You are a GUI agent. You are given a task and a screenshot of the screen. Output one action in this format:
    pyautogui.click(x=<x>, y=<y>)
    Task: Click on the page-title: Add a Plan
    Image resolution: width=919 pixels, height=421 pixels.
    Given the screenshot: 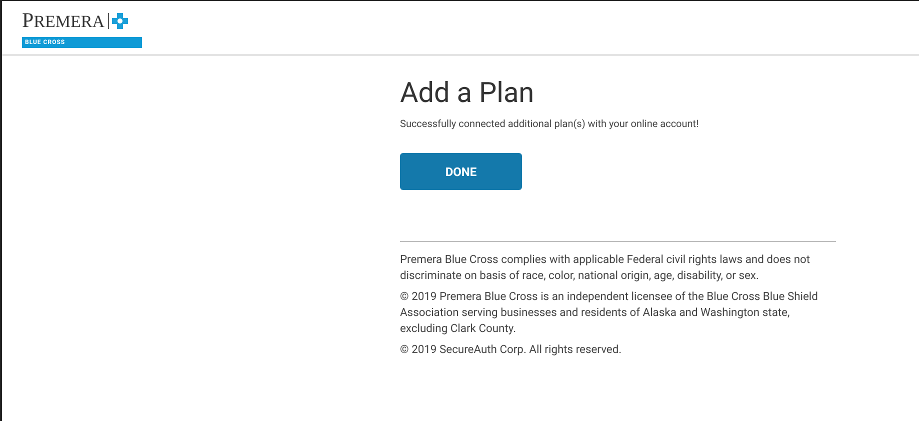 What is the action you would take?
    pyautogui.click(x=468, y=92)
    